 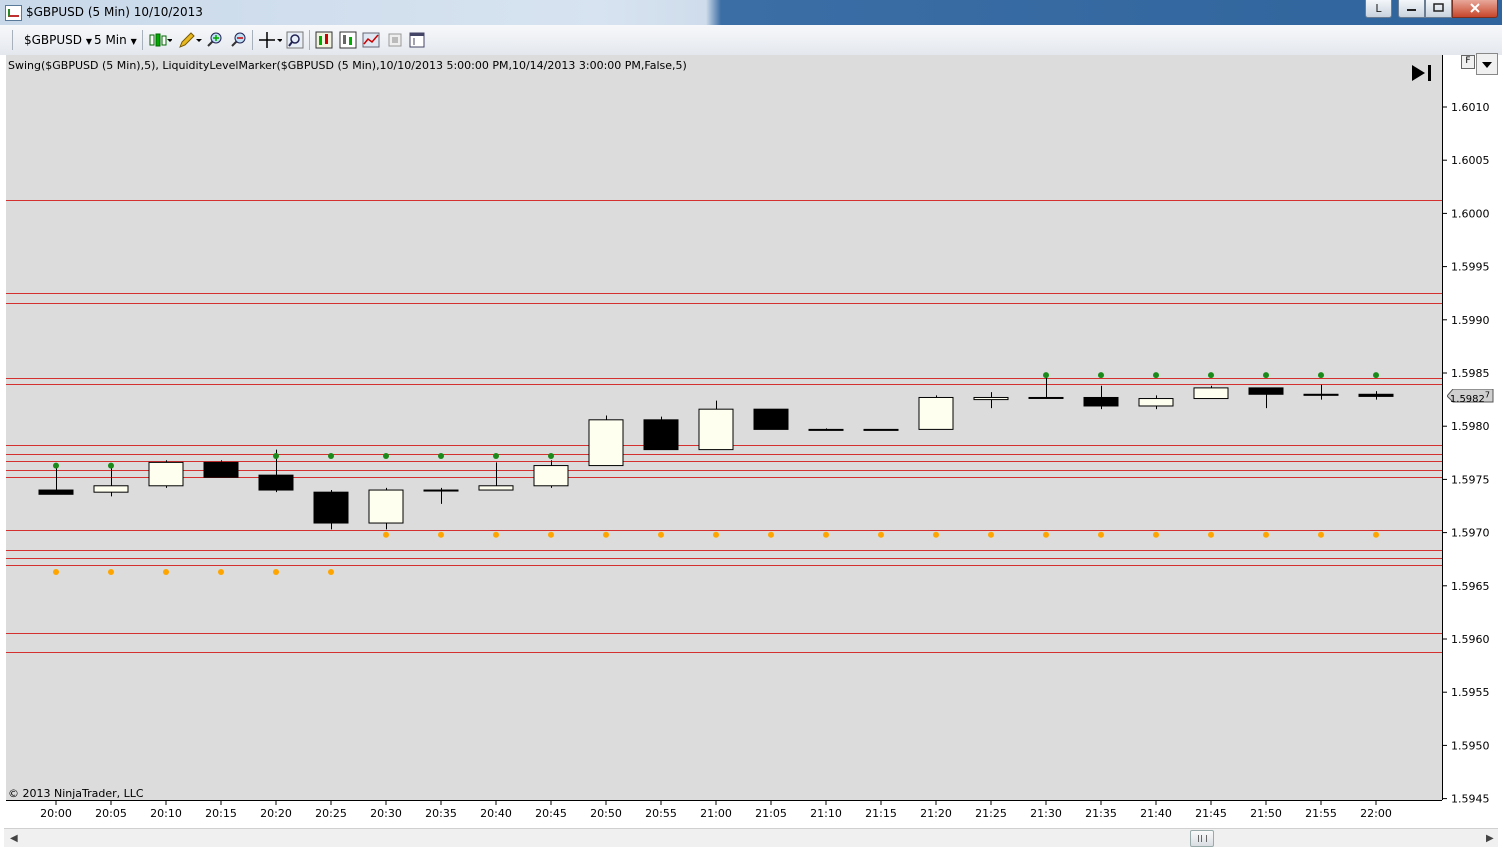 What do you see at coordinates (14, 838) in the screenshot?
I see `scroll-left-arrow-icon: ◀` at bounding box center [14, 838].